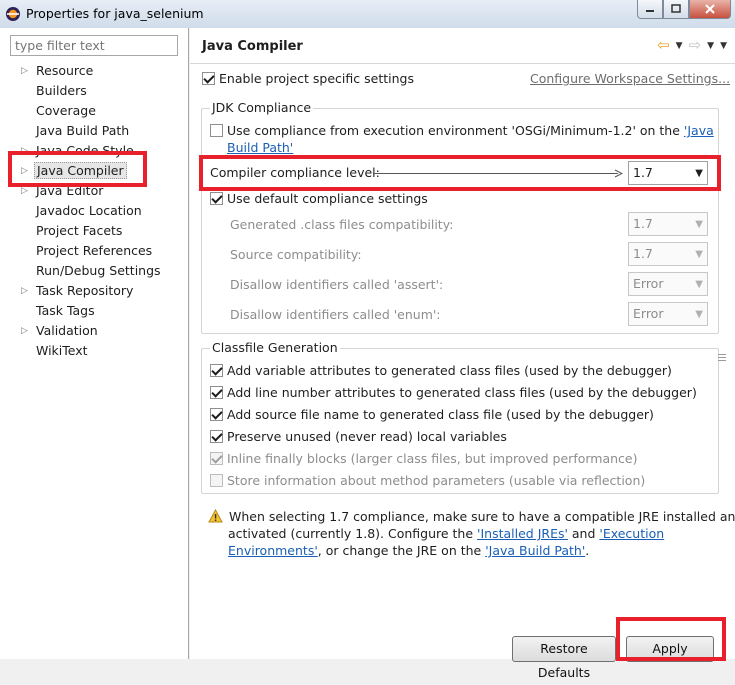 The height and width of the screenshot is (685, 735). Describe the element at coordinates (676, 9) in the screenshot. I see `maximize-button` at that location.